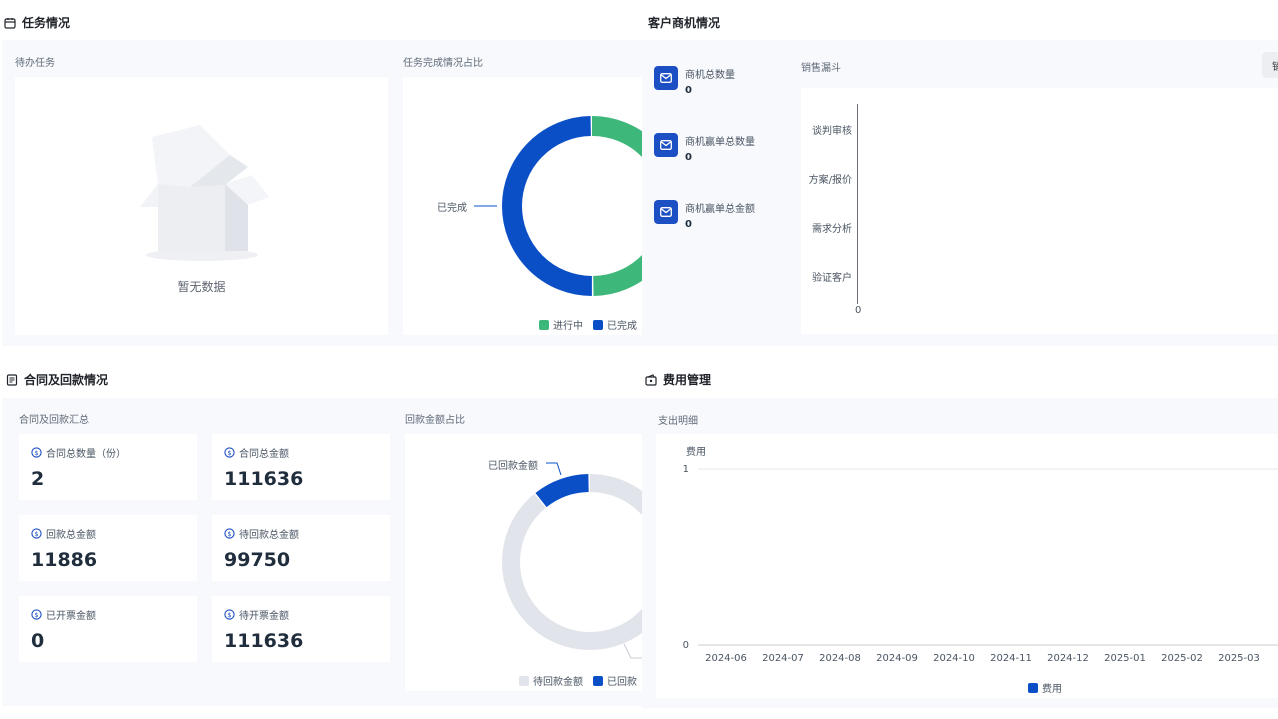  I want to click on funnel-stage-label: 方案/报价, so click(830, 180).